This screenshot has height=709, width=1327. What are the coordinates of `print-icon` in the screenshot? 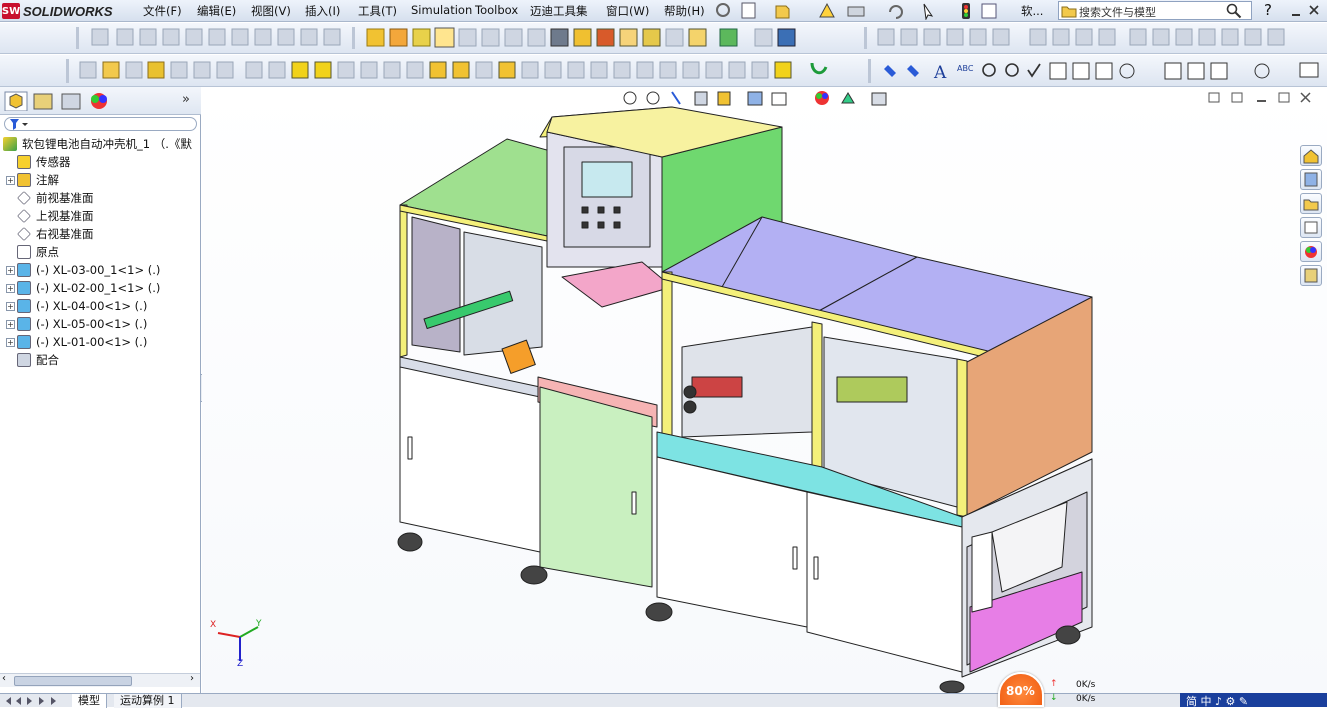 It's located at (856, 11).